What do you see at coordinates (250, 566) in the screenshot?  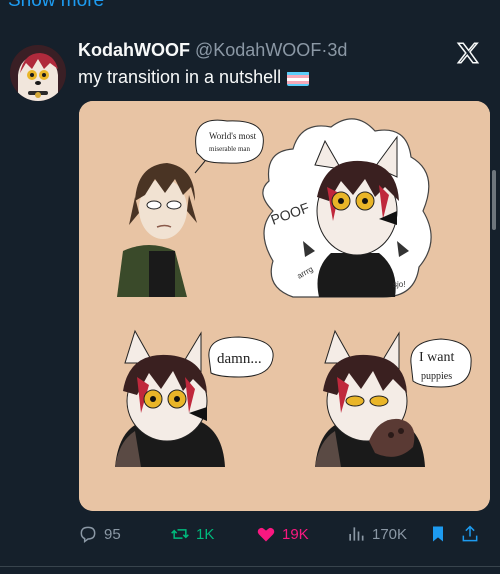 I see `divider` at bounding box center [250, 566].